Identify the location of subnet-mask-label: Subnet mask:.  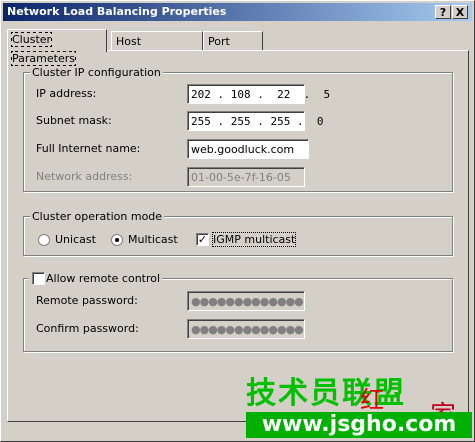
(74, 120).